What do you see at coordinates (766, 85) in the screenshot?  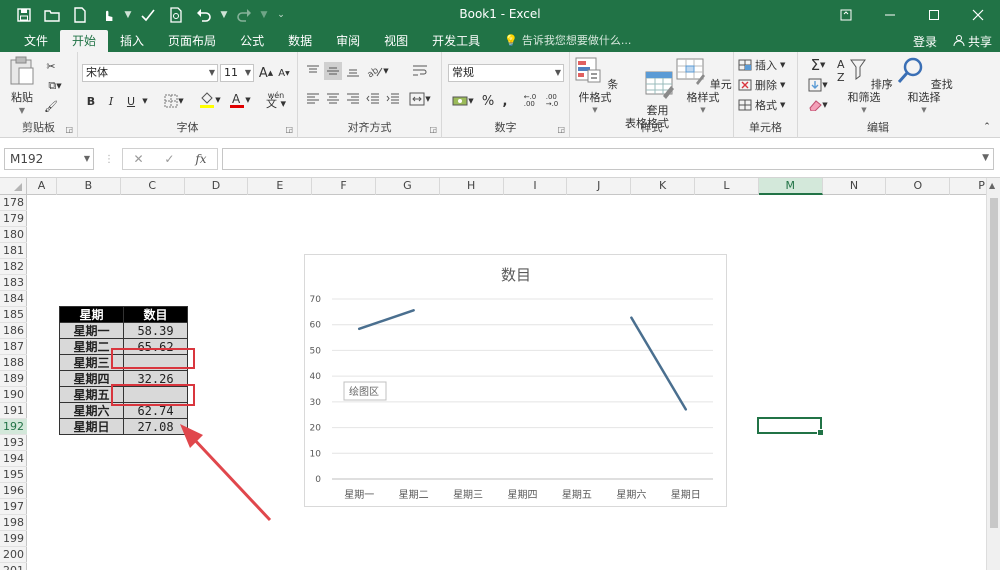 I see `delete-cells-button: 删除 ▼` at bounding box center [766, 85].